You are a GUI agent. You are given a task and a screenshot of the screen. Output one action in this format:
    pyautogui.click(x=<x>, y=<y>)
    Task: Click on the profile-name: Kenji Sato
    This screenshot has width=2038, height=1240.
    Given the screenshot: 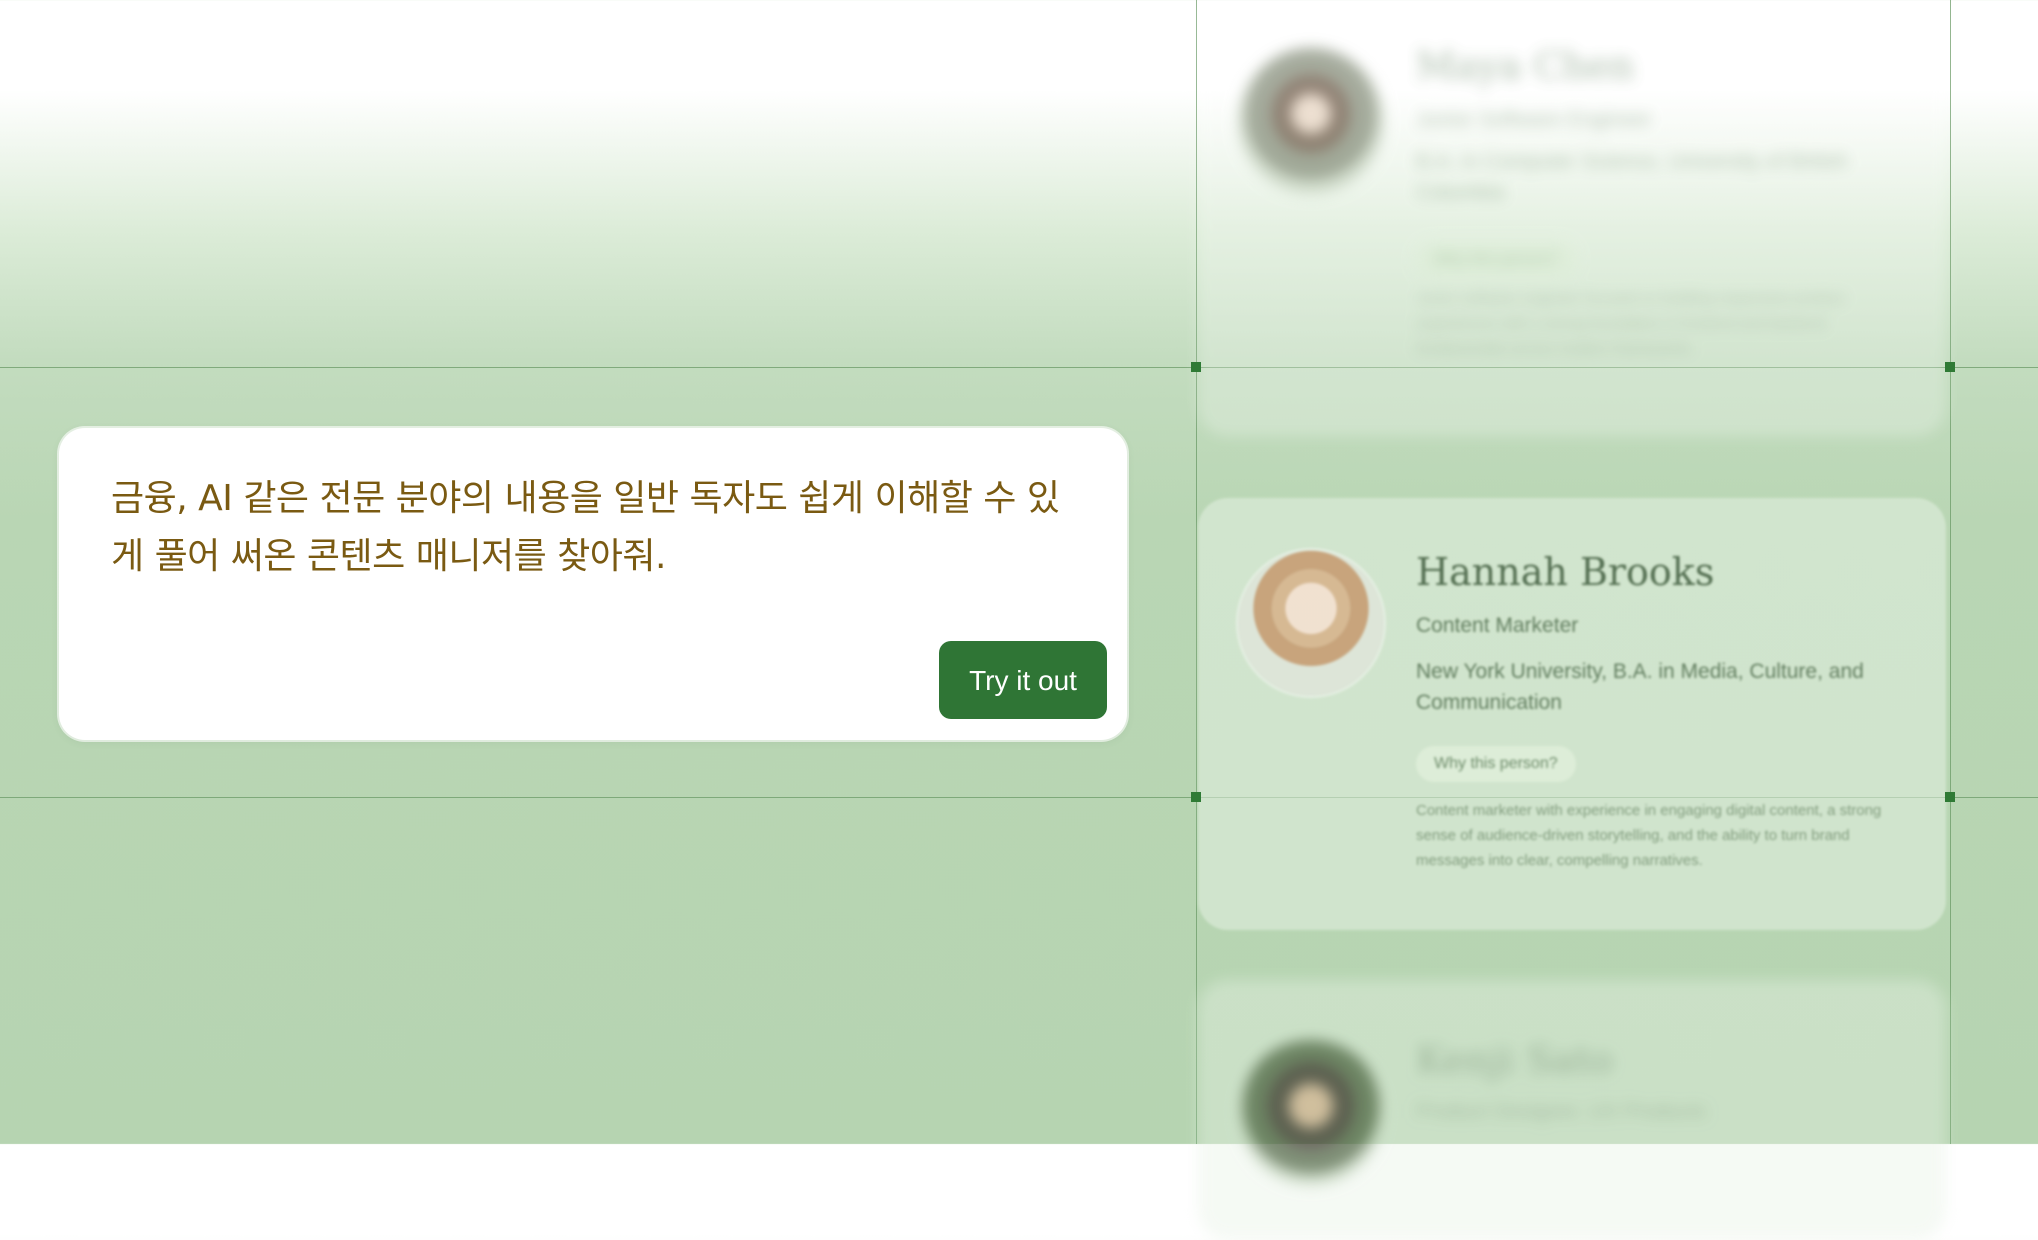 What is the action you would take?
    pyautogui.click(x=1515, y=1060)
    